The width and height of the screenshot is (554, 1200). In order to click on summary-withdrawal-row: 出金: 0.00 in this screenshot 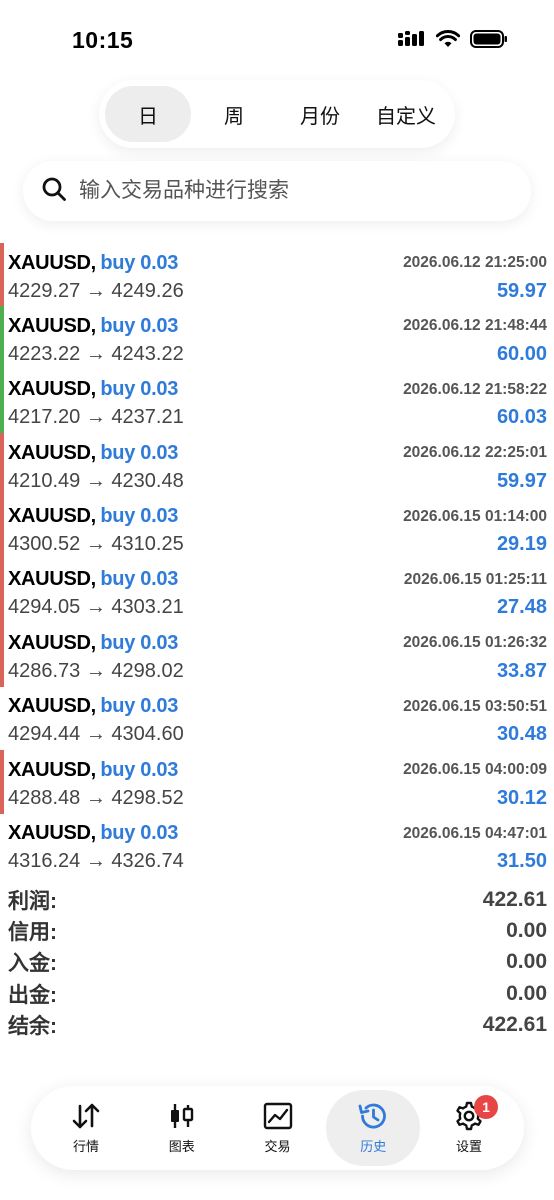, I will do `click(277, 993)`.